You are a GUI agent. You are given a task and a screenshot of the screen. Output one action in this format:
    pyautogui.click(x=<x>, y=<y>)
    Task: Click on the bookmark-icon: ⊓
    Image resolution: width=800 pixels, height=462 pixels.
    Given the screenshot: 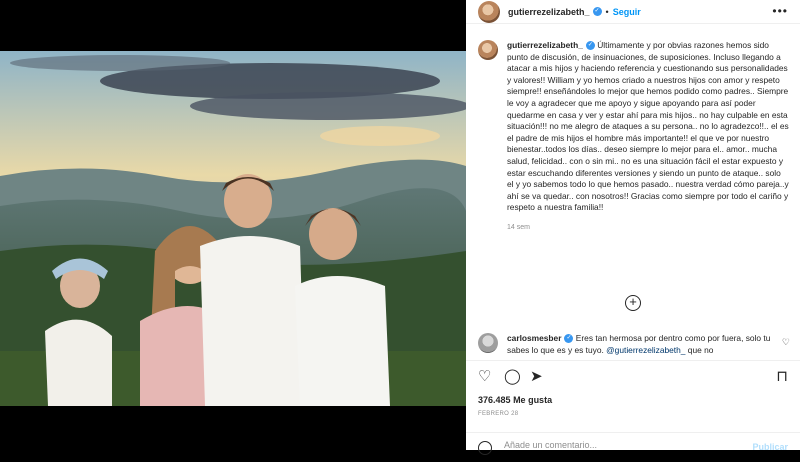 What is the action you would take?
    pyautogui.click(x=782, y=376)
    